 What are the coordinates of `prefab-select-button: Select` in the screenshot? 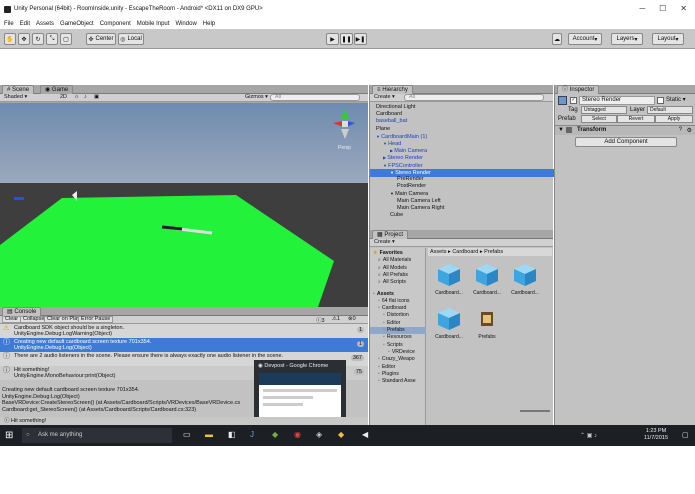 It's located at (599, 119).